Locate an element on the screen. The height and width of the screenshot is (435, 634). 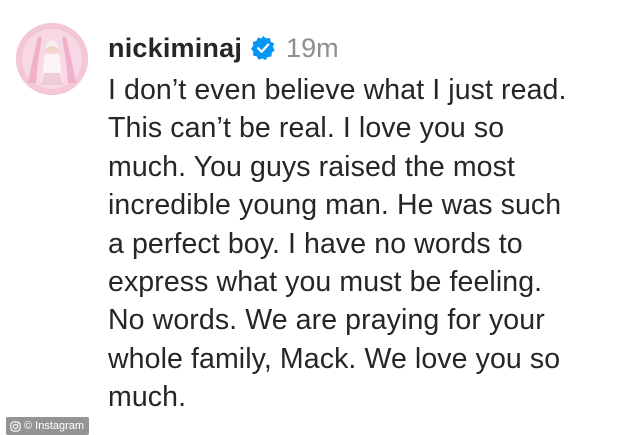
avatar is located at coordinates (52, 59).